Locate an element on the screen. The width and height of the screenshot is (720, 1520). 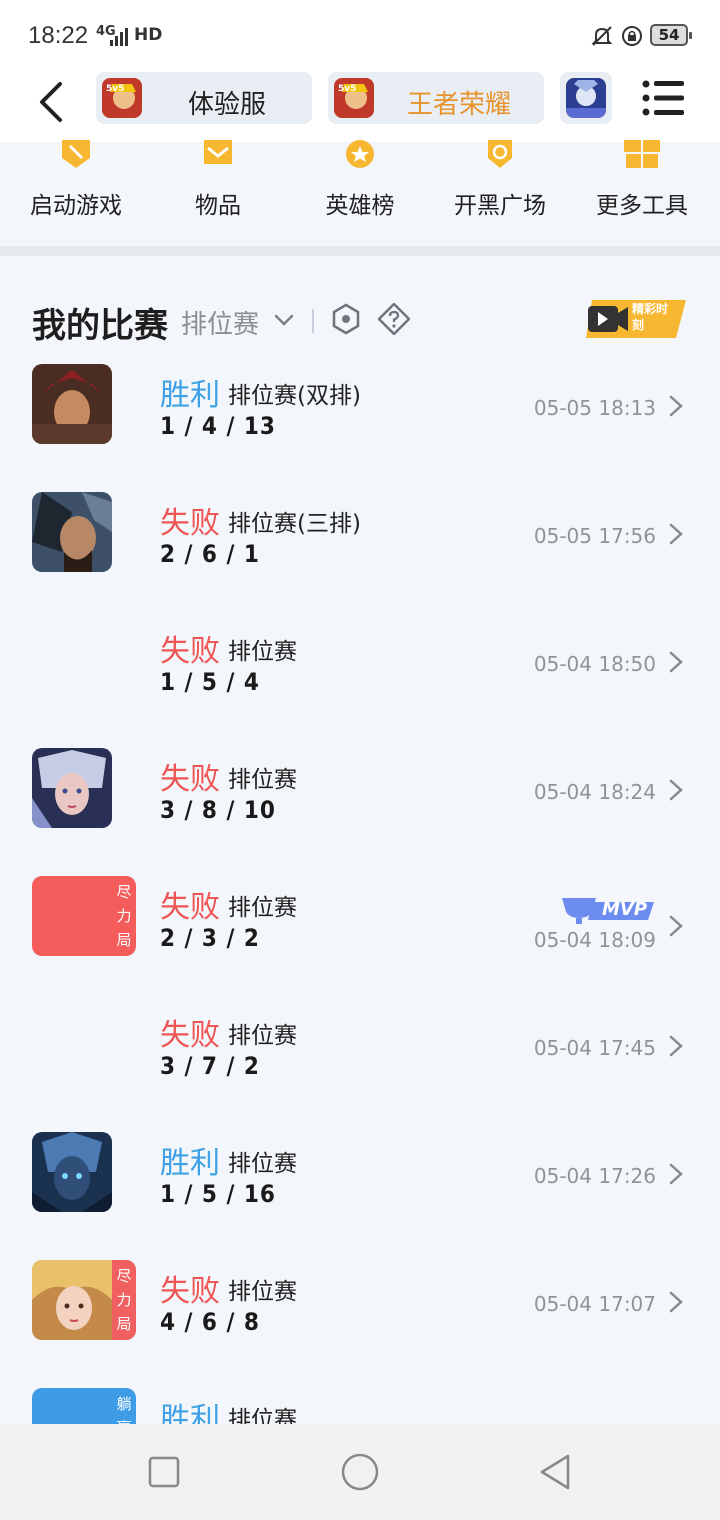
tool-label: 开黑广场 is located at coordinates (500, 206).